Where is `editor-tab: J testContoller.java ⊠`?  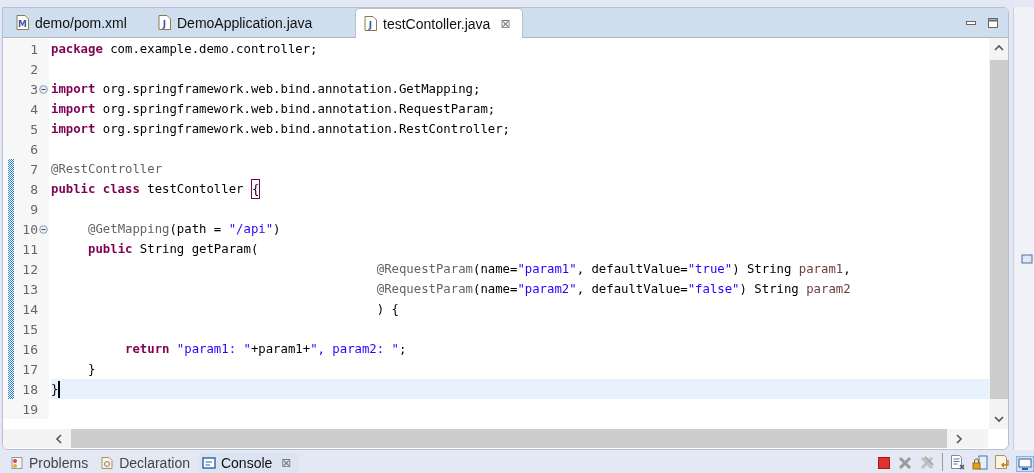 editor-tab: J testContoller.java ⊠ is located at coordinates (439, 23).